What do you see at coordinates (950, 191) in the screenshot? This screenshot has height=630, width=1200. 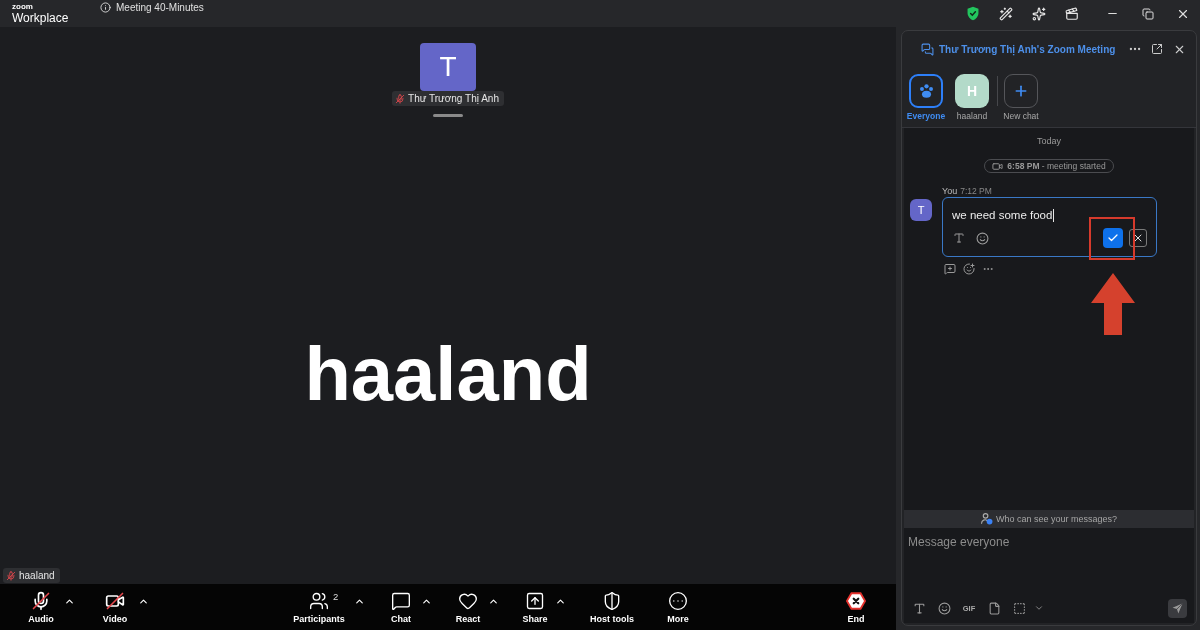 I see `sender-name: You` at bounding box center [950, 191].